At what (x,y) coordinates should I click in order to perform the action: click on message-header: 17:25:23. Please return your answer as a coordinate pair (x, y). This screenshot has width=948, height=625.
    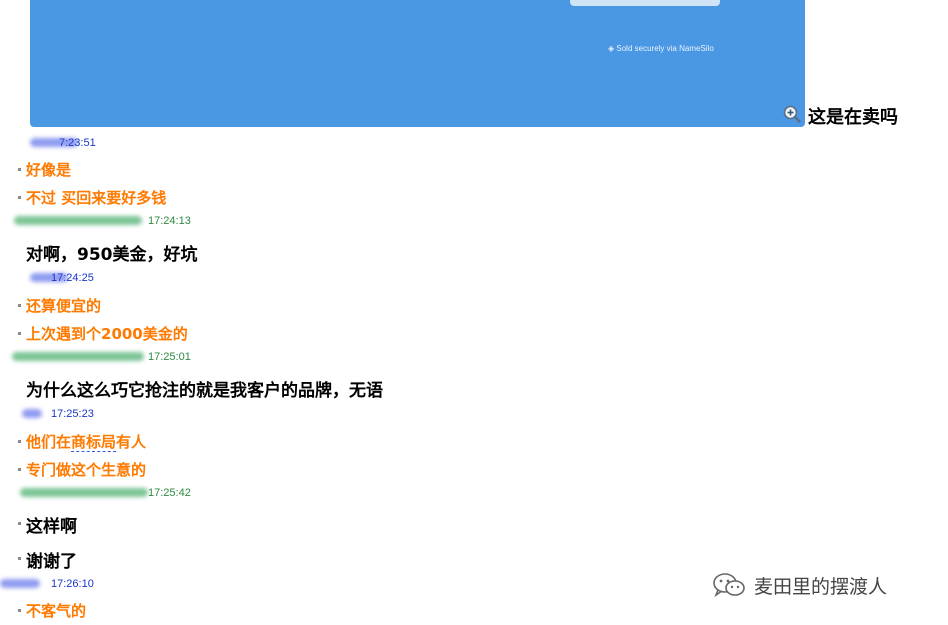
    Looking at the image, I should click on (70, 414).